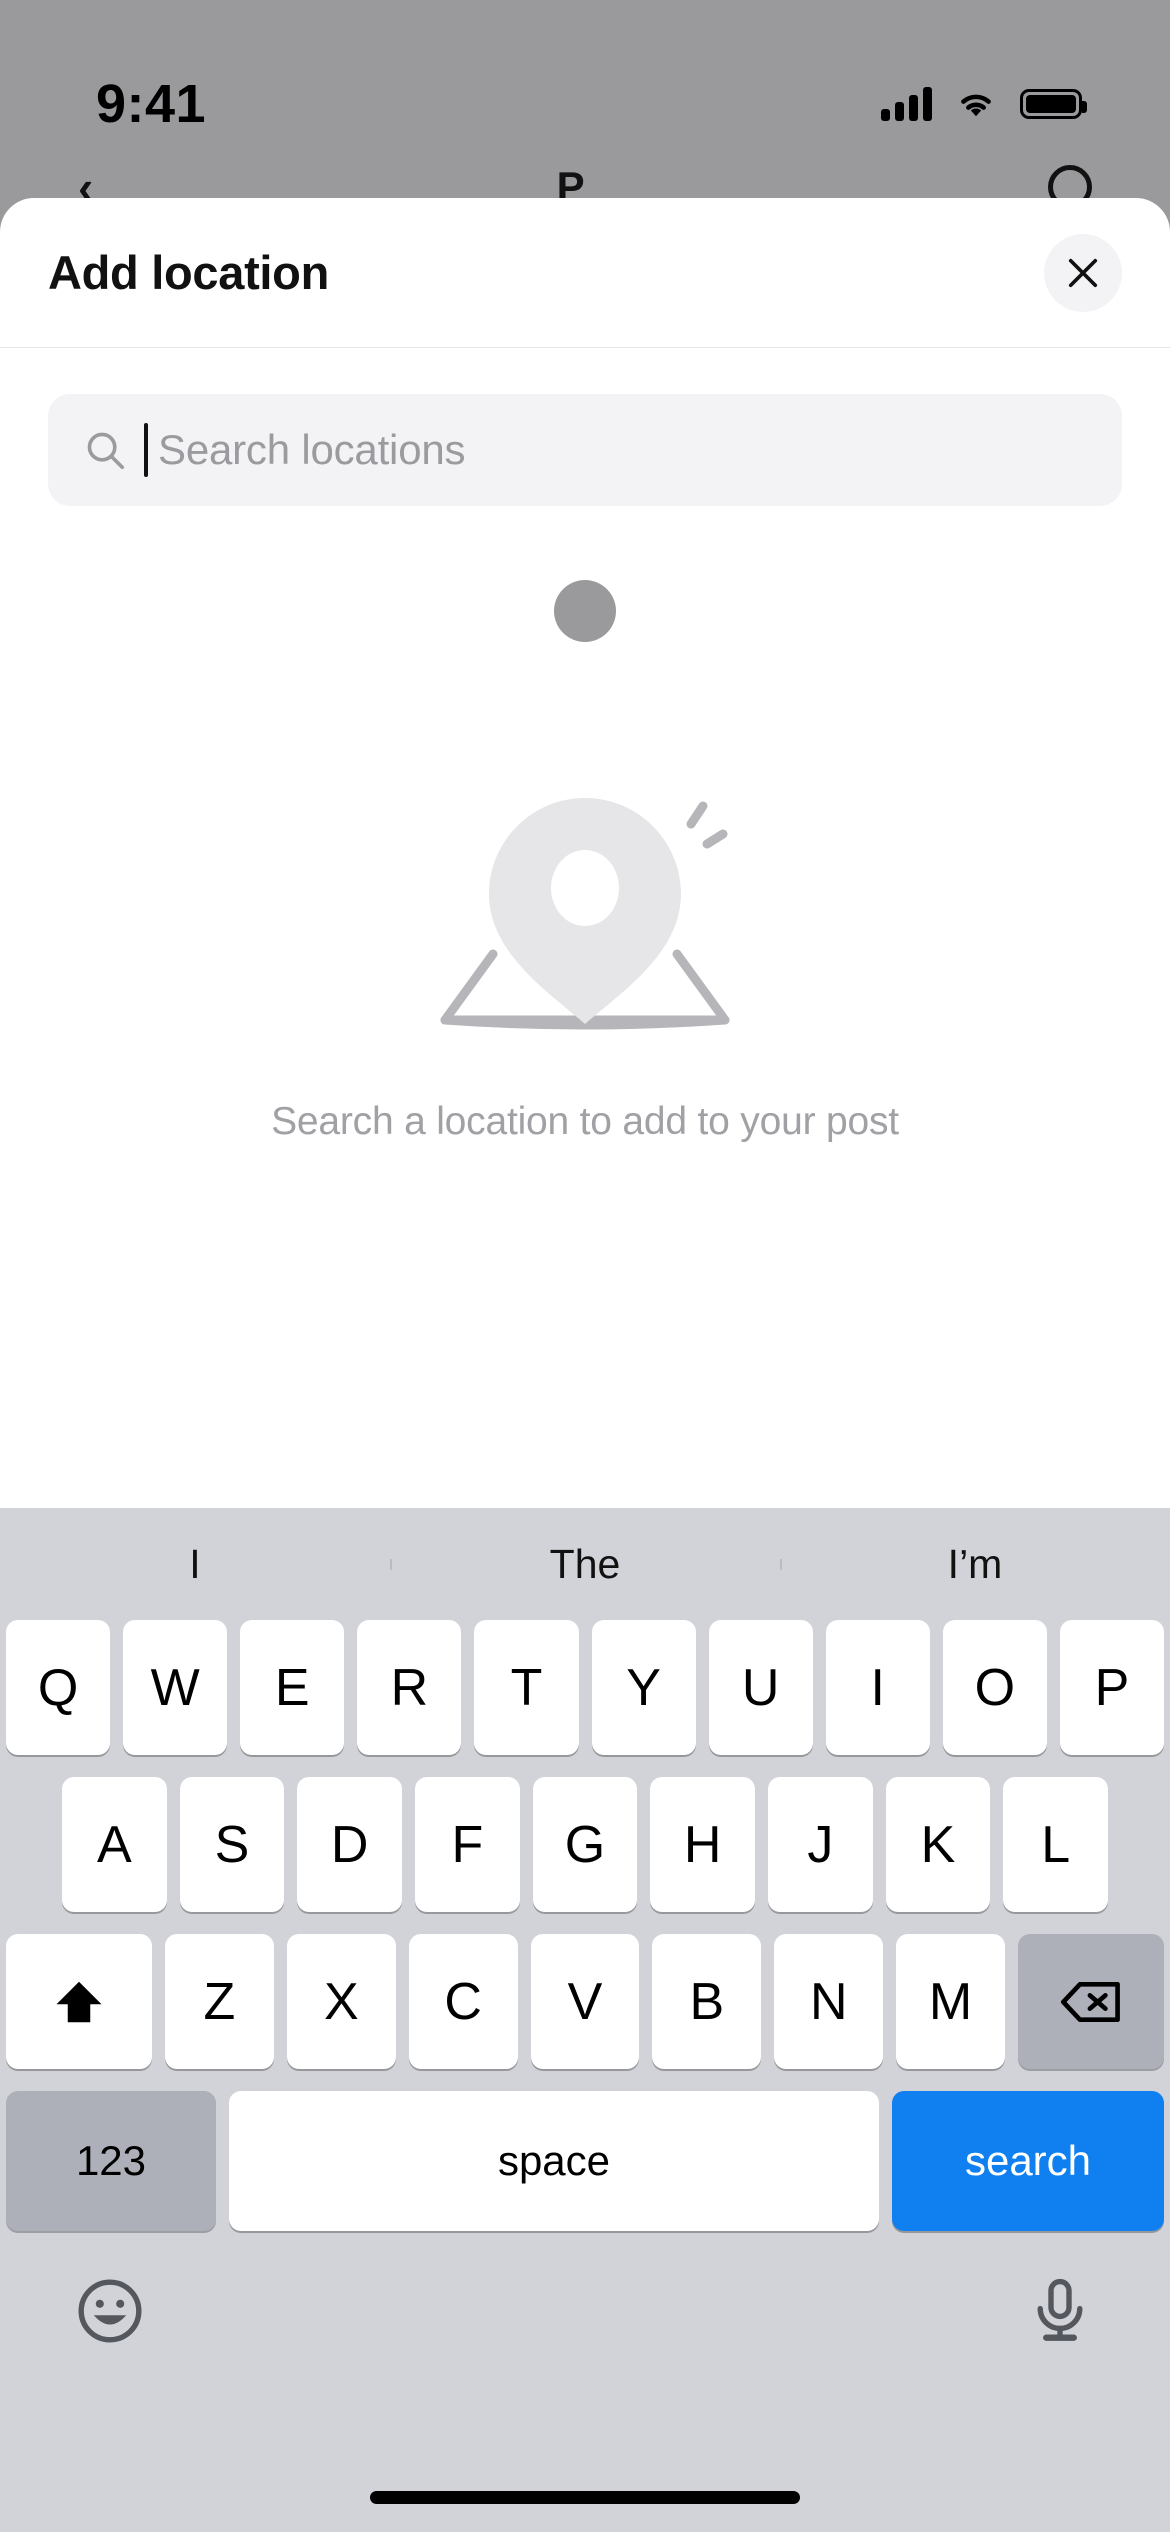 Image resolution: width=1170 pixels, height=2532 pixels. What do you see at coordinates (175, 1687) in the screenshot?
I see `key-w: W` at bounding box center [175, 1687].